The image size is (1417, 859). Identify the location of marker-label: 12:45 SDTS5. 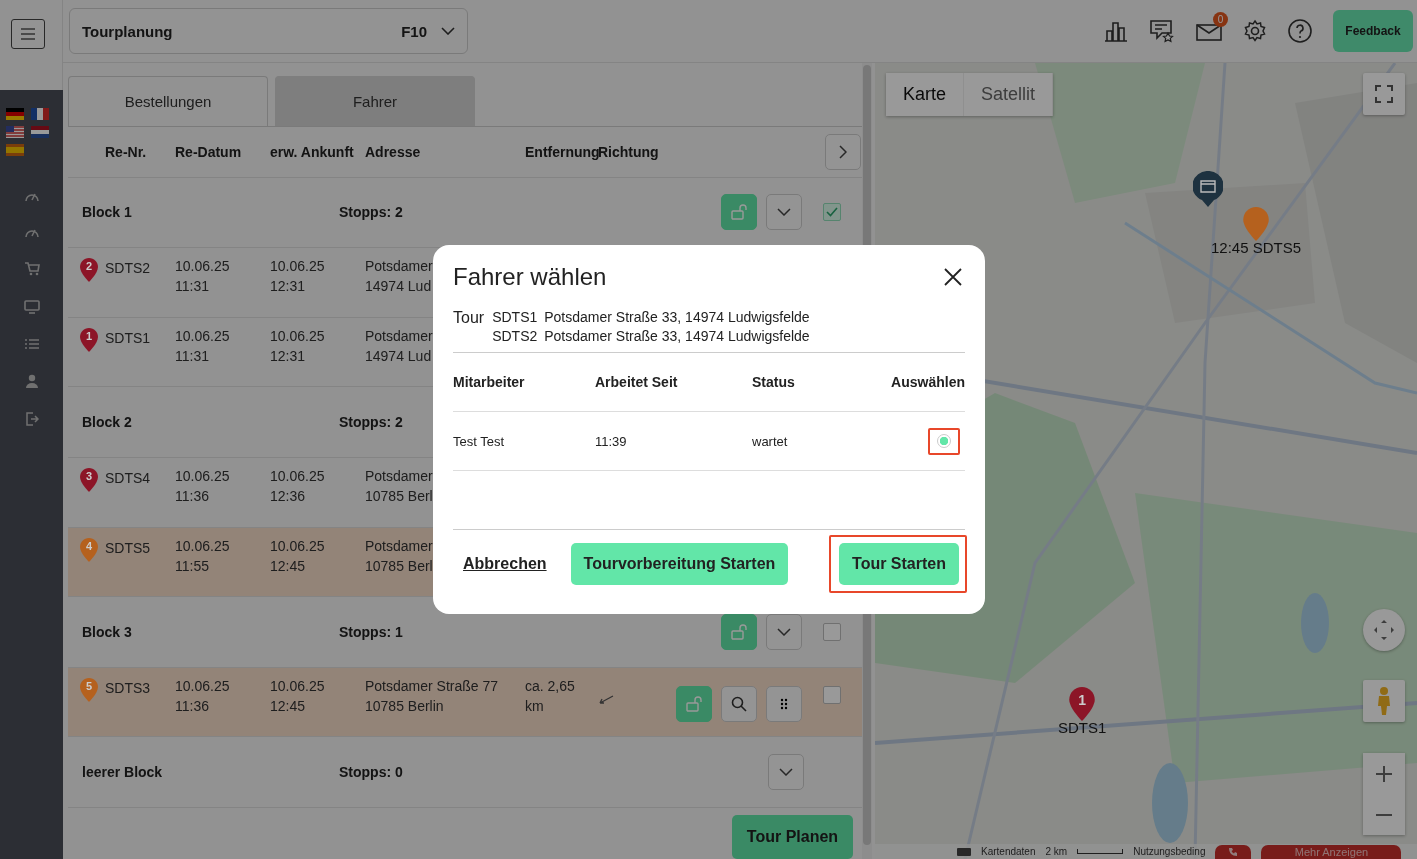
(1256, 247).